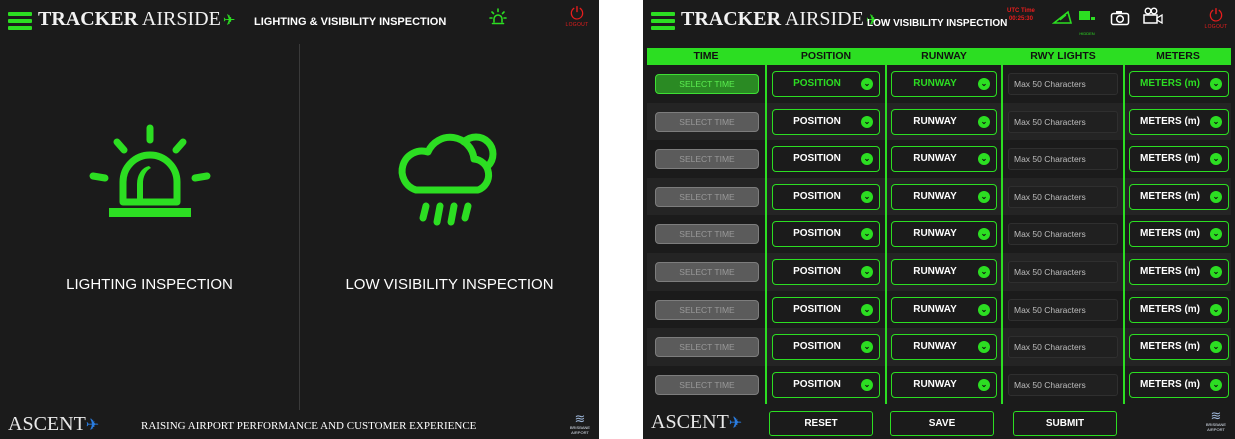 The height and width of the screenshot is (439, 1235). Describe the element at coordinates (1062, 18) in the screenshot. I see `runway-icon` at that location.